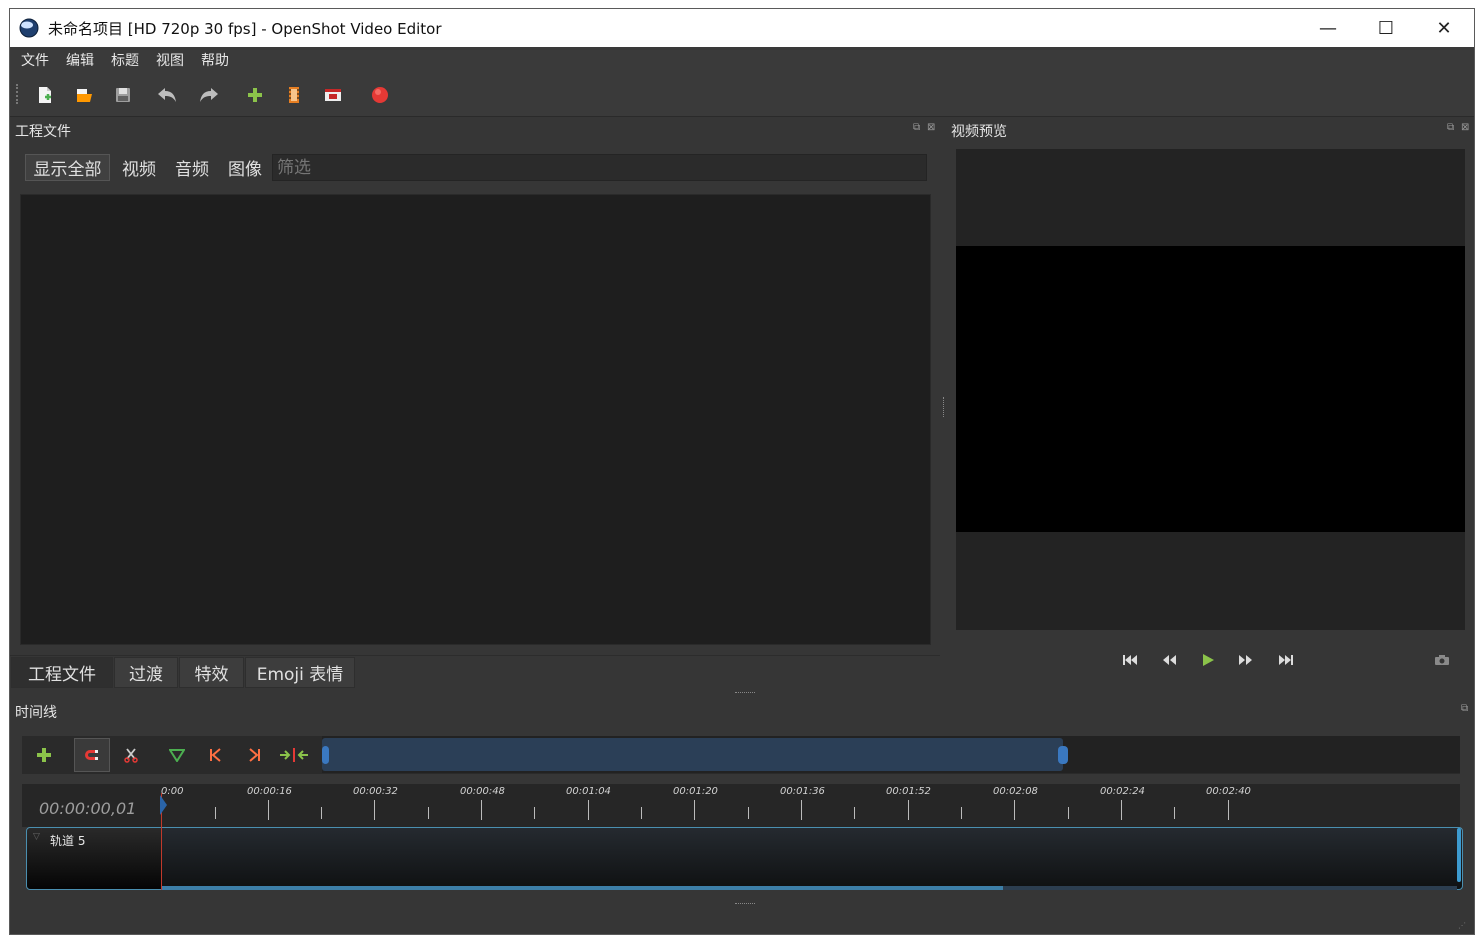 The image size is (1484, 942). Describe the element at coordinates (744, 858) in the screenshot. I see `track-row` at that location.